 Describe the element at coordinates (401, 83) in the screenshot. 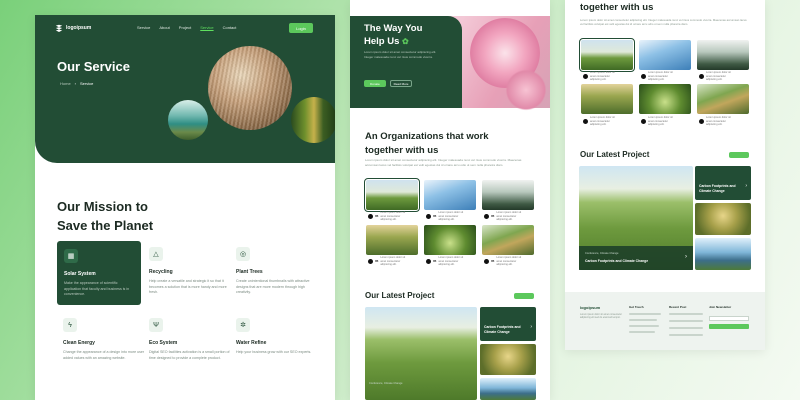

I see `read-more-button: Read More` at that location.